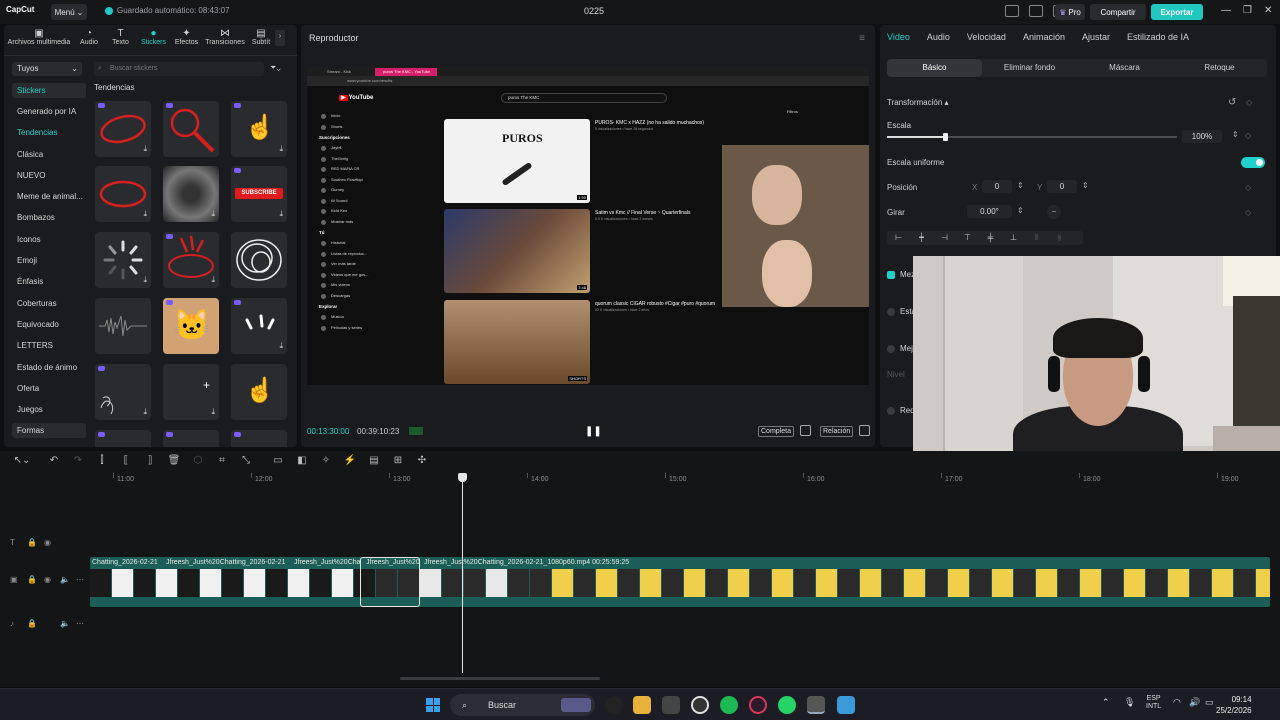 The image size is (1280, 720). What do you see at coordinates (102, 460) in the screenshot?
I see `split-icon: ⫿` at bounding box center [102, 460].